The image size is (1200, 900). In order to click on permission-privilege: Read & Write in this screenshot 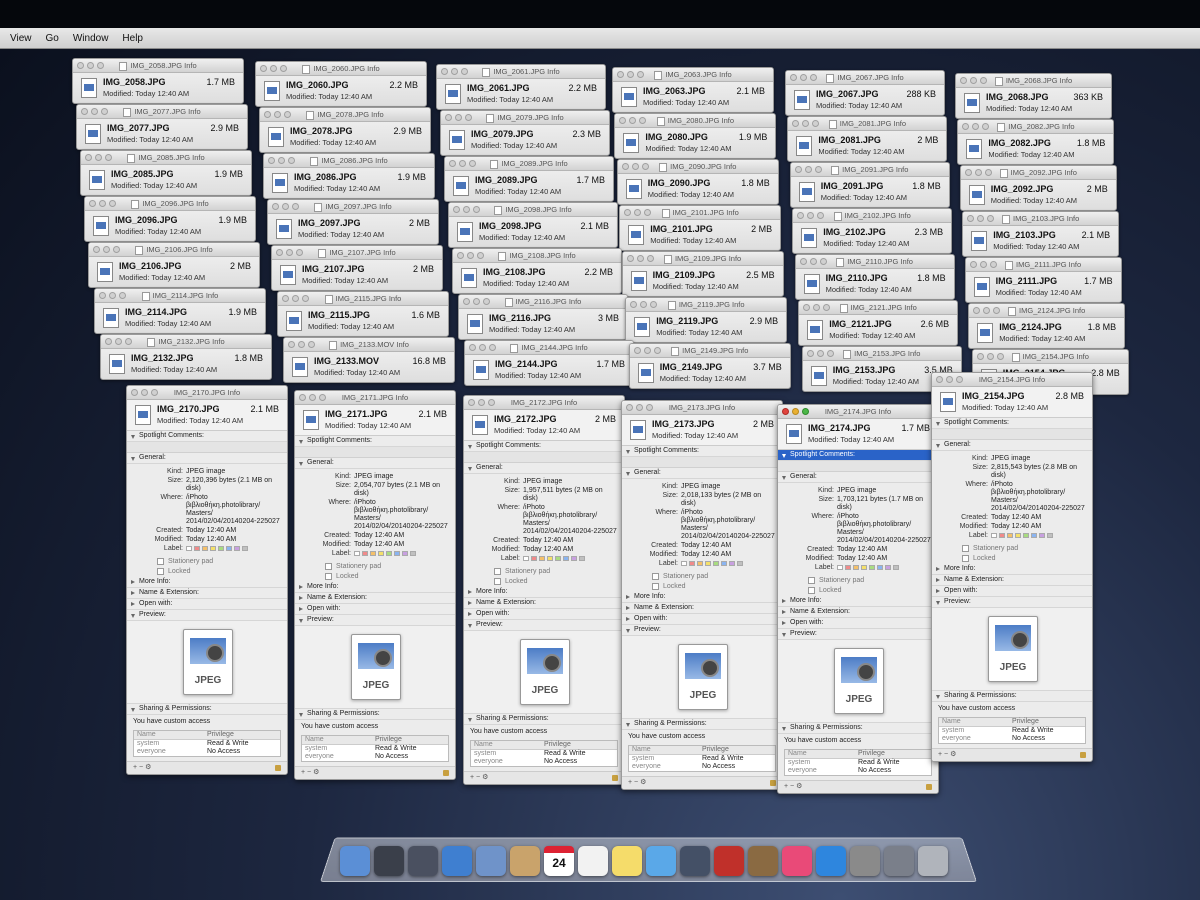, I will do `click(579, 754)`.